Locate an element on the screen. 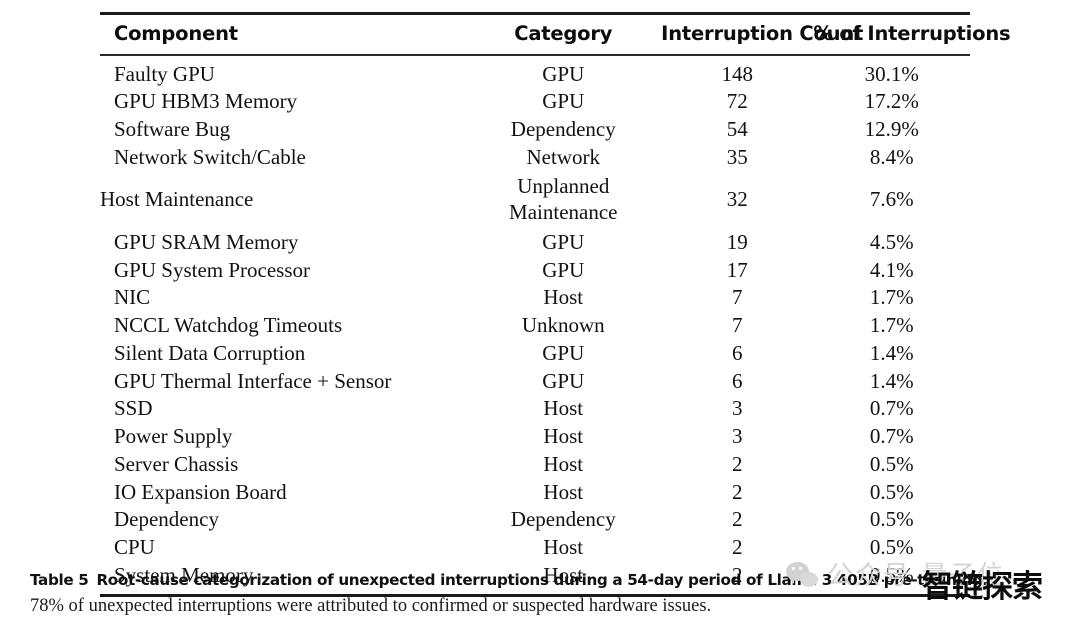  table-row: GPU System Processor GPU 17 4.1% is located at coordinates (535, 270).